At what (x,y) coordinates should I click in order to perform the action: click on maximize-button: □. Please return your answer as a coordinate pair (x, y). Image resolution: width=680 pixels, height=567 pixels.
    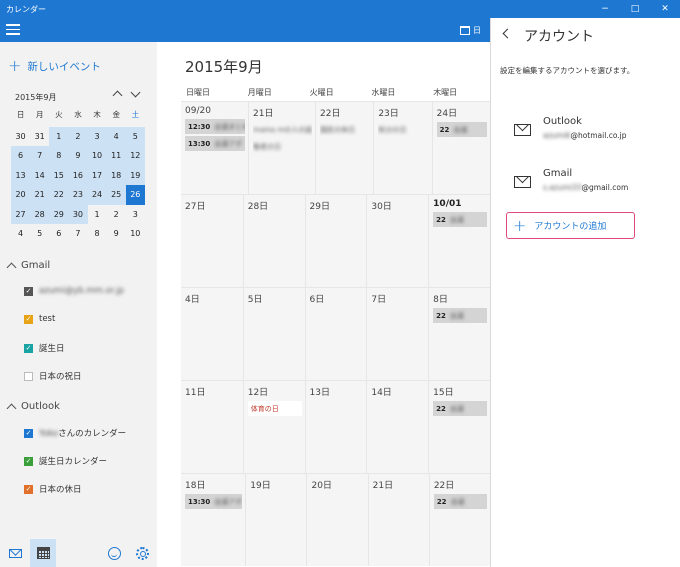
    Looking at the image, I should click on (635, 9).